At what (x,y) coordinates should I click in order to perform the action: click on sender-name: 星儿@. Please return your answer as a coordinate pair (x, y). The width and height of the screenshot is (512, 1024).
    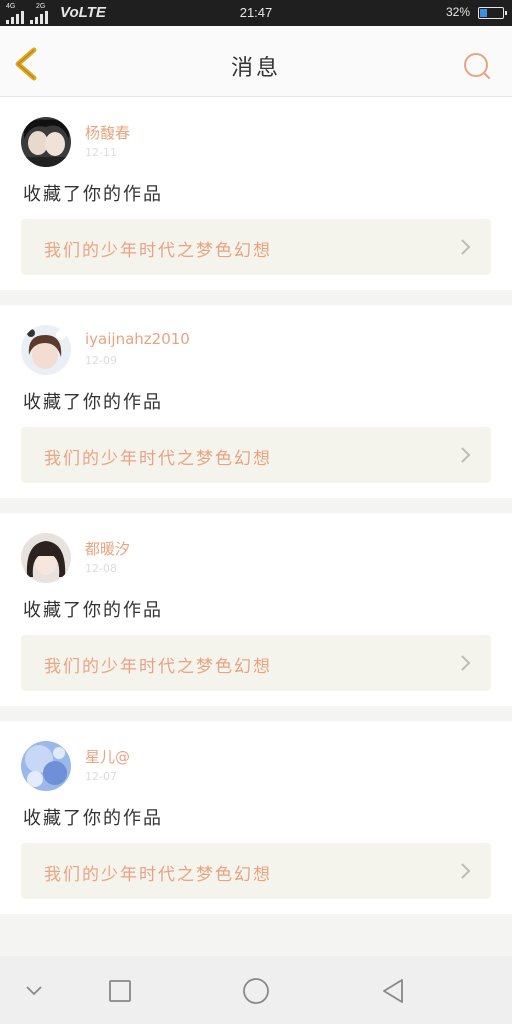
    Looking at the image, I should click on (107, 756).